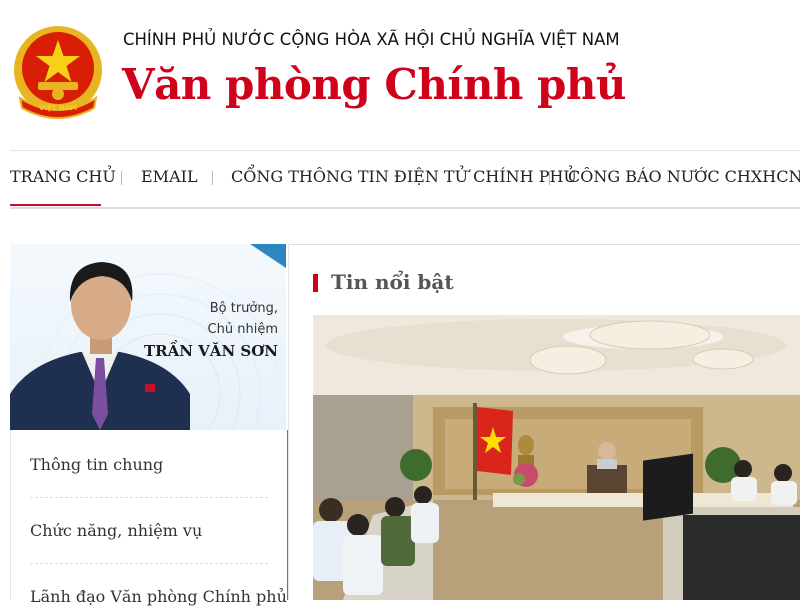  What do you see at coordinates (242, 329) in the screenshot?
I see `minister-role-line2: Chủ nhiệm` at bounding box center [242, 329].